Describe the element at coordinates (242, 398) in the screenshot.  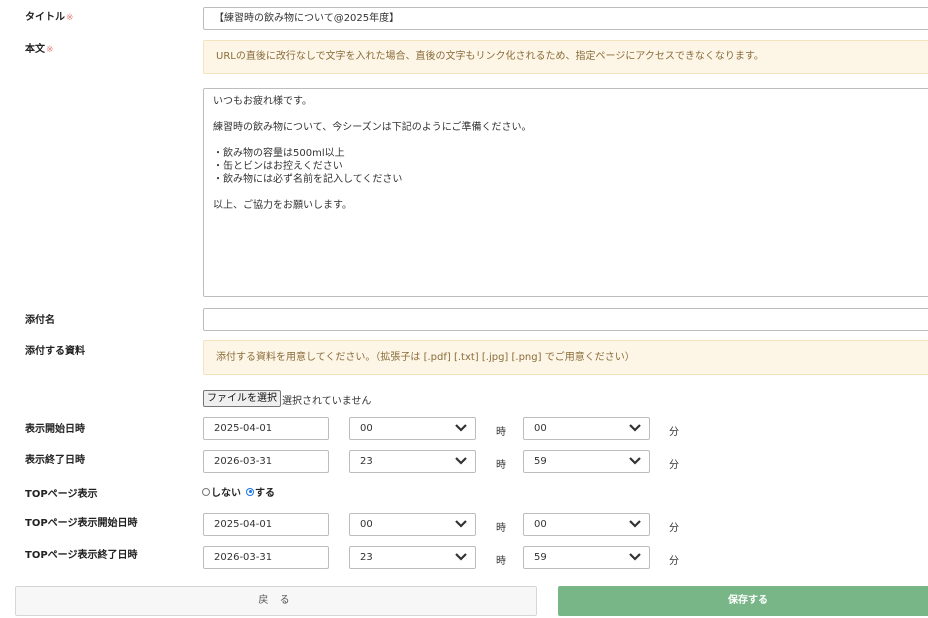
I see `file-select-button: ファイルを選択` at that location.